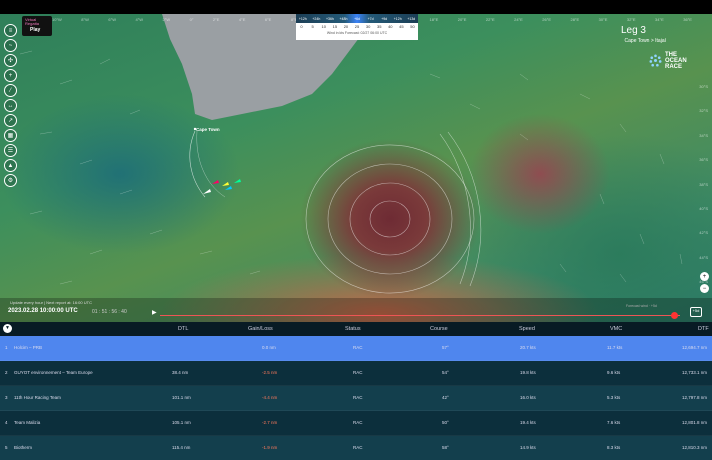 Image resolution: width=712 pixels, height=460 pixels. What do you see at coordinates (10, 30) in the screenshot?
I see `layers-icon: ≡` at bounding box center [10, 30].